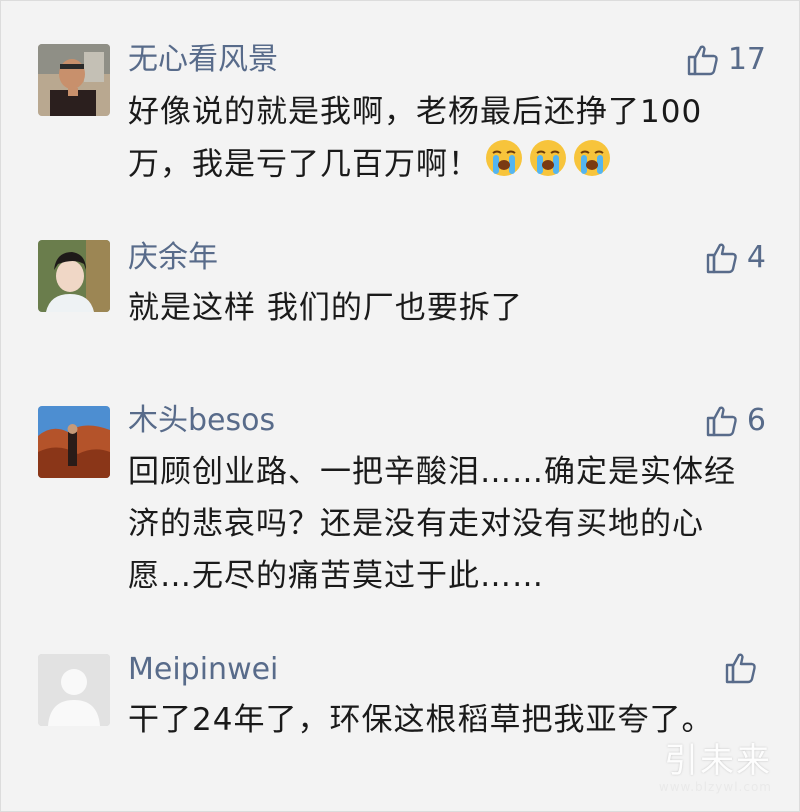 This screenshot has width=800, height=812. I want to click on like-button: 6, so click(735, 421).